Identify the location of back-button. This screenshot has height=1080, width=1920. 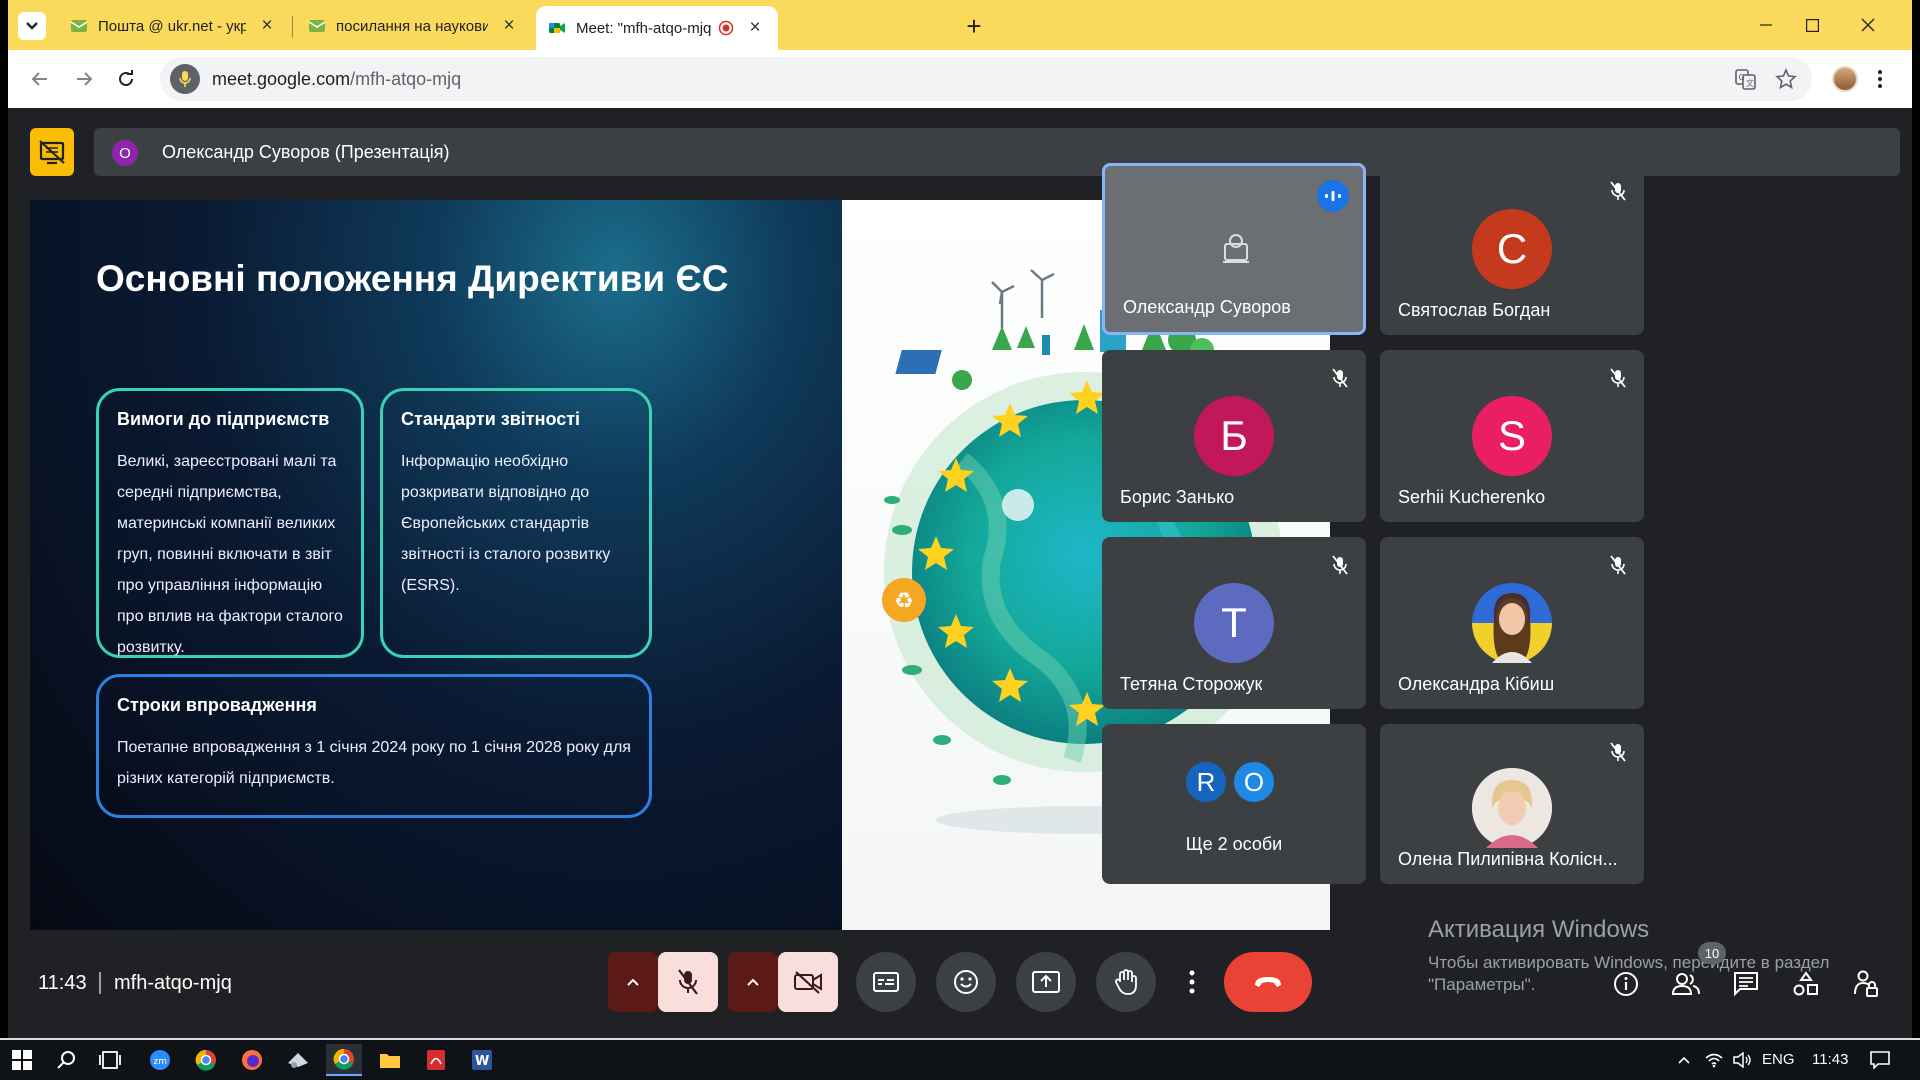
(40, 79).